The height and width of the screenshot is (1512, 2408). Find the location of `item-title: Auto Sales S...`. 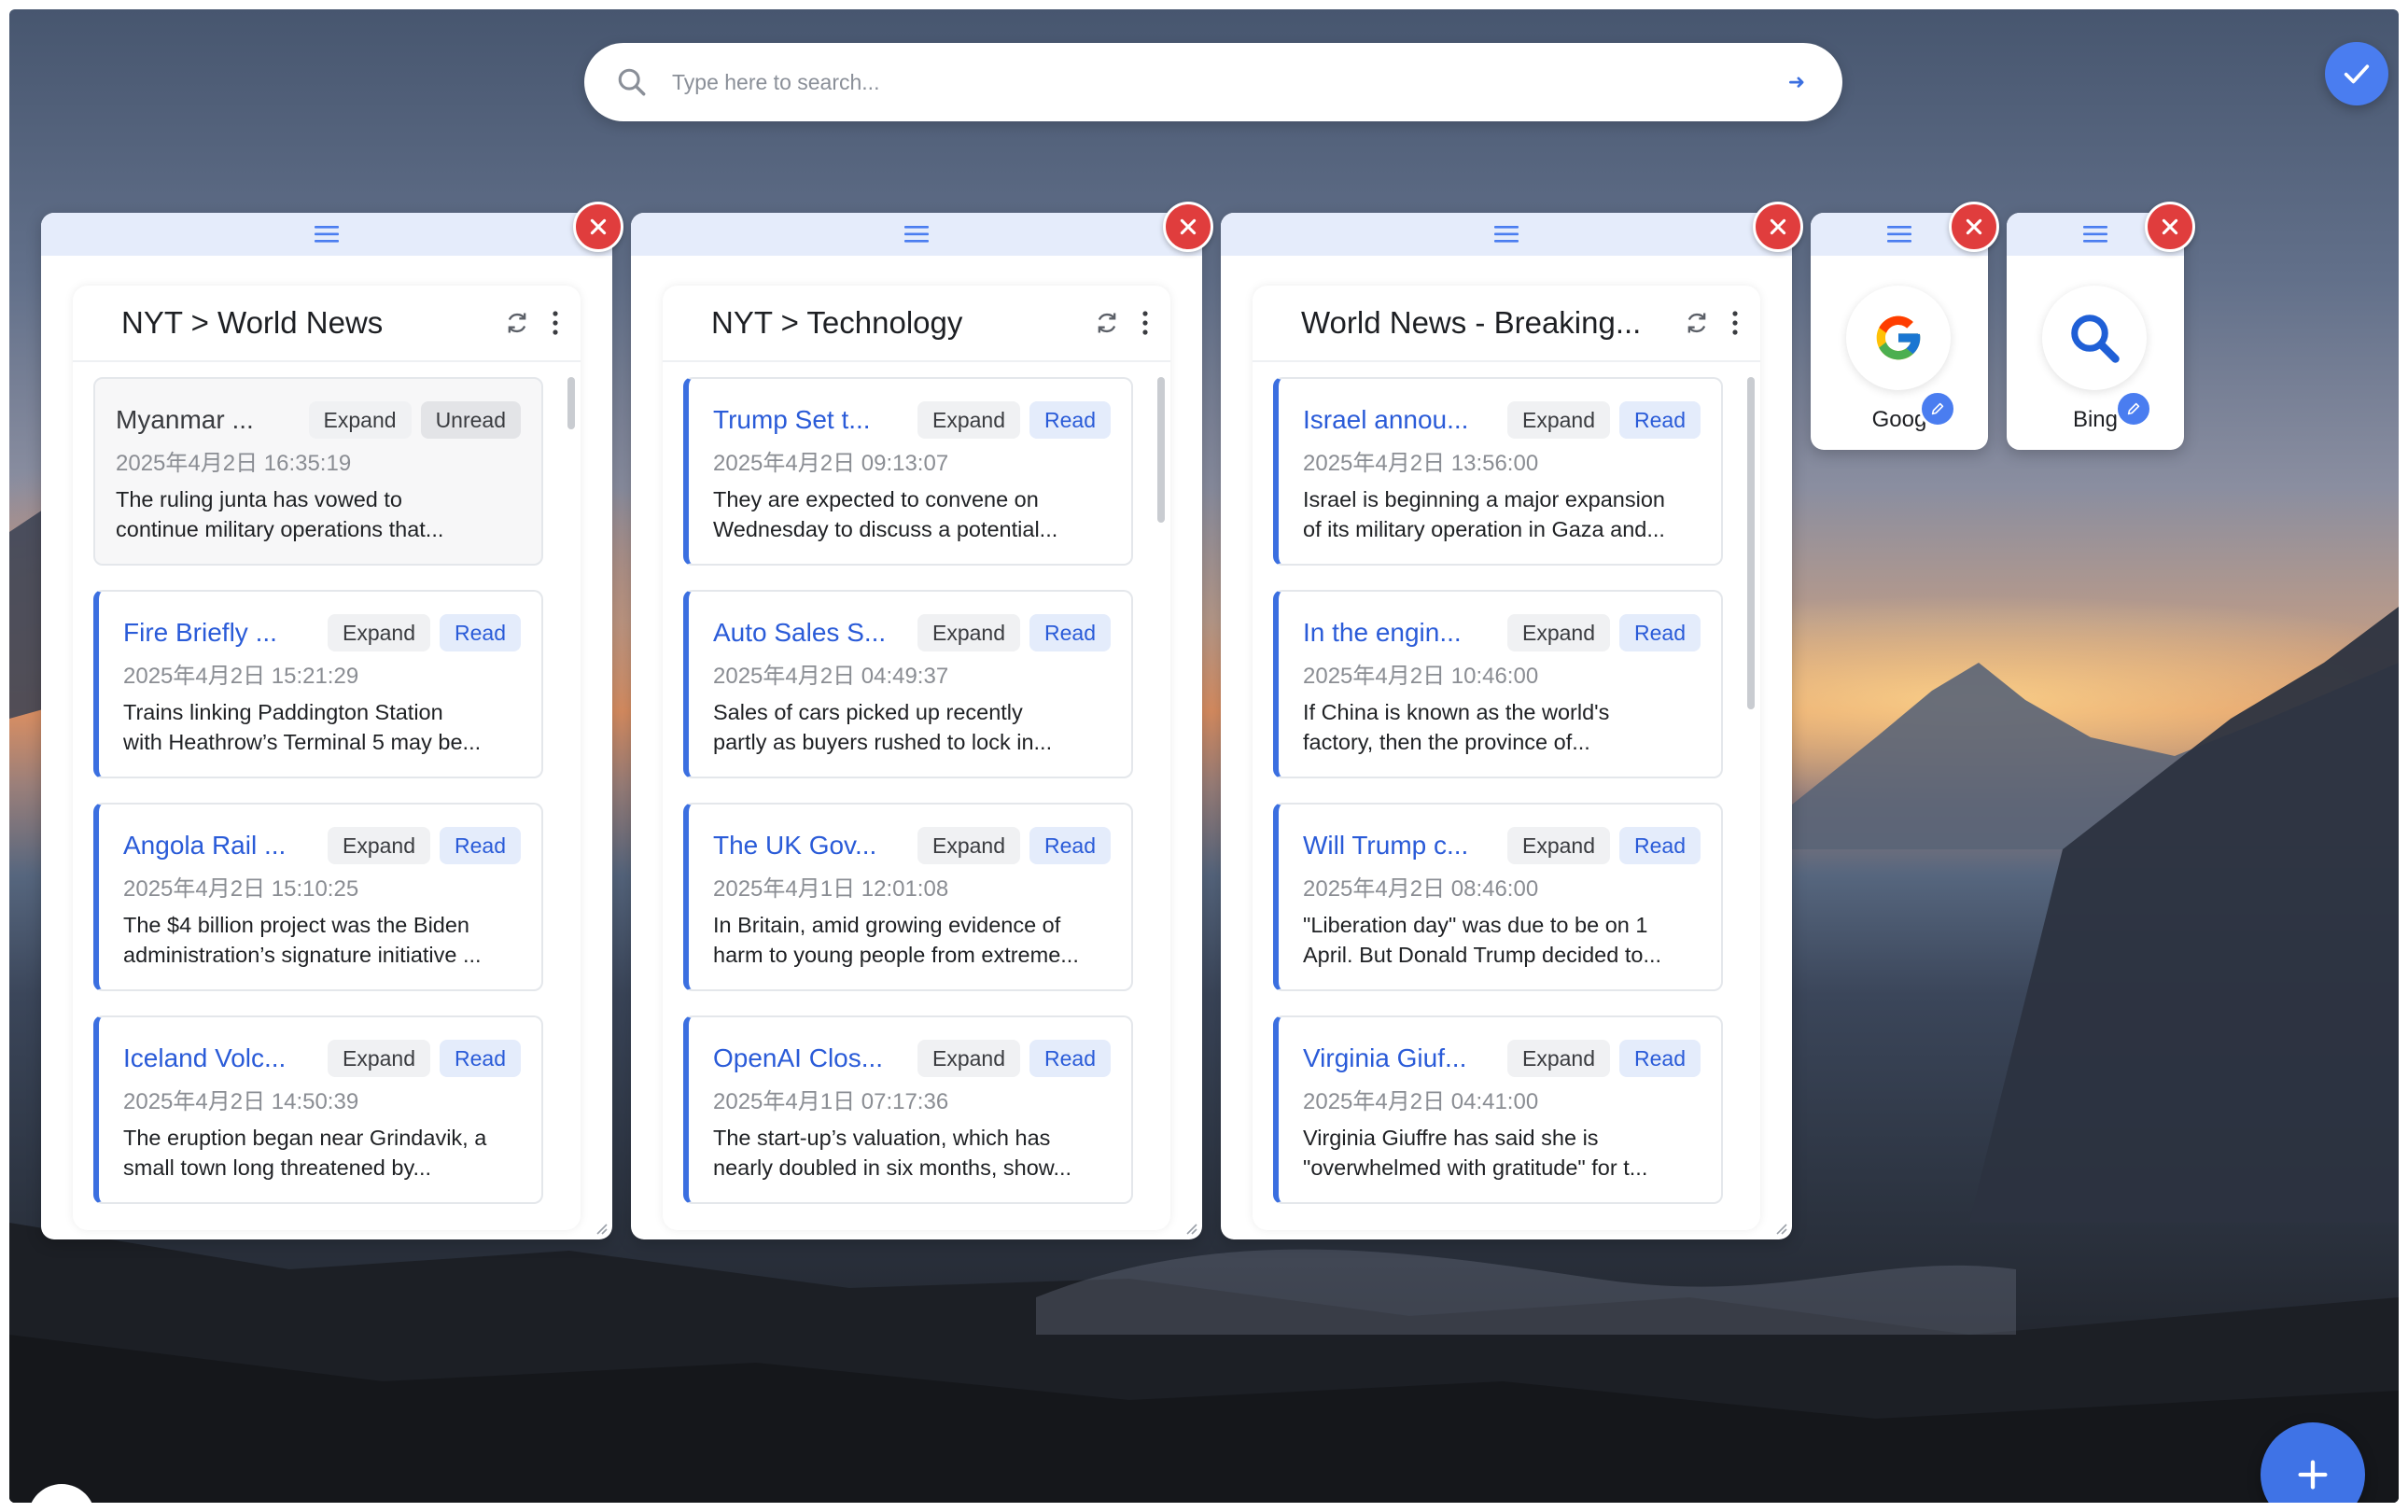

item-title: Auto Sales S... is located at coordinates (810, 633).